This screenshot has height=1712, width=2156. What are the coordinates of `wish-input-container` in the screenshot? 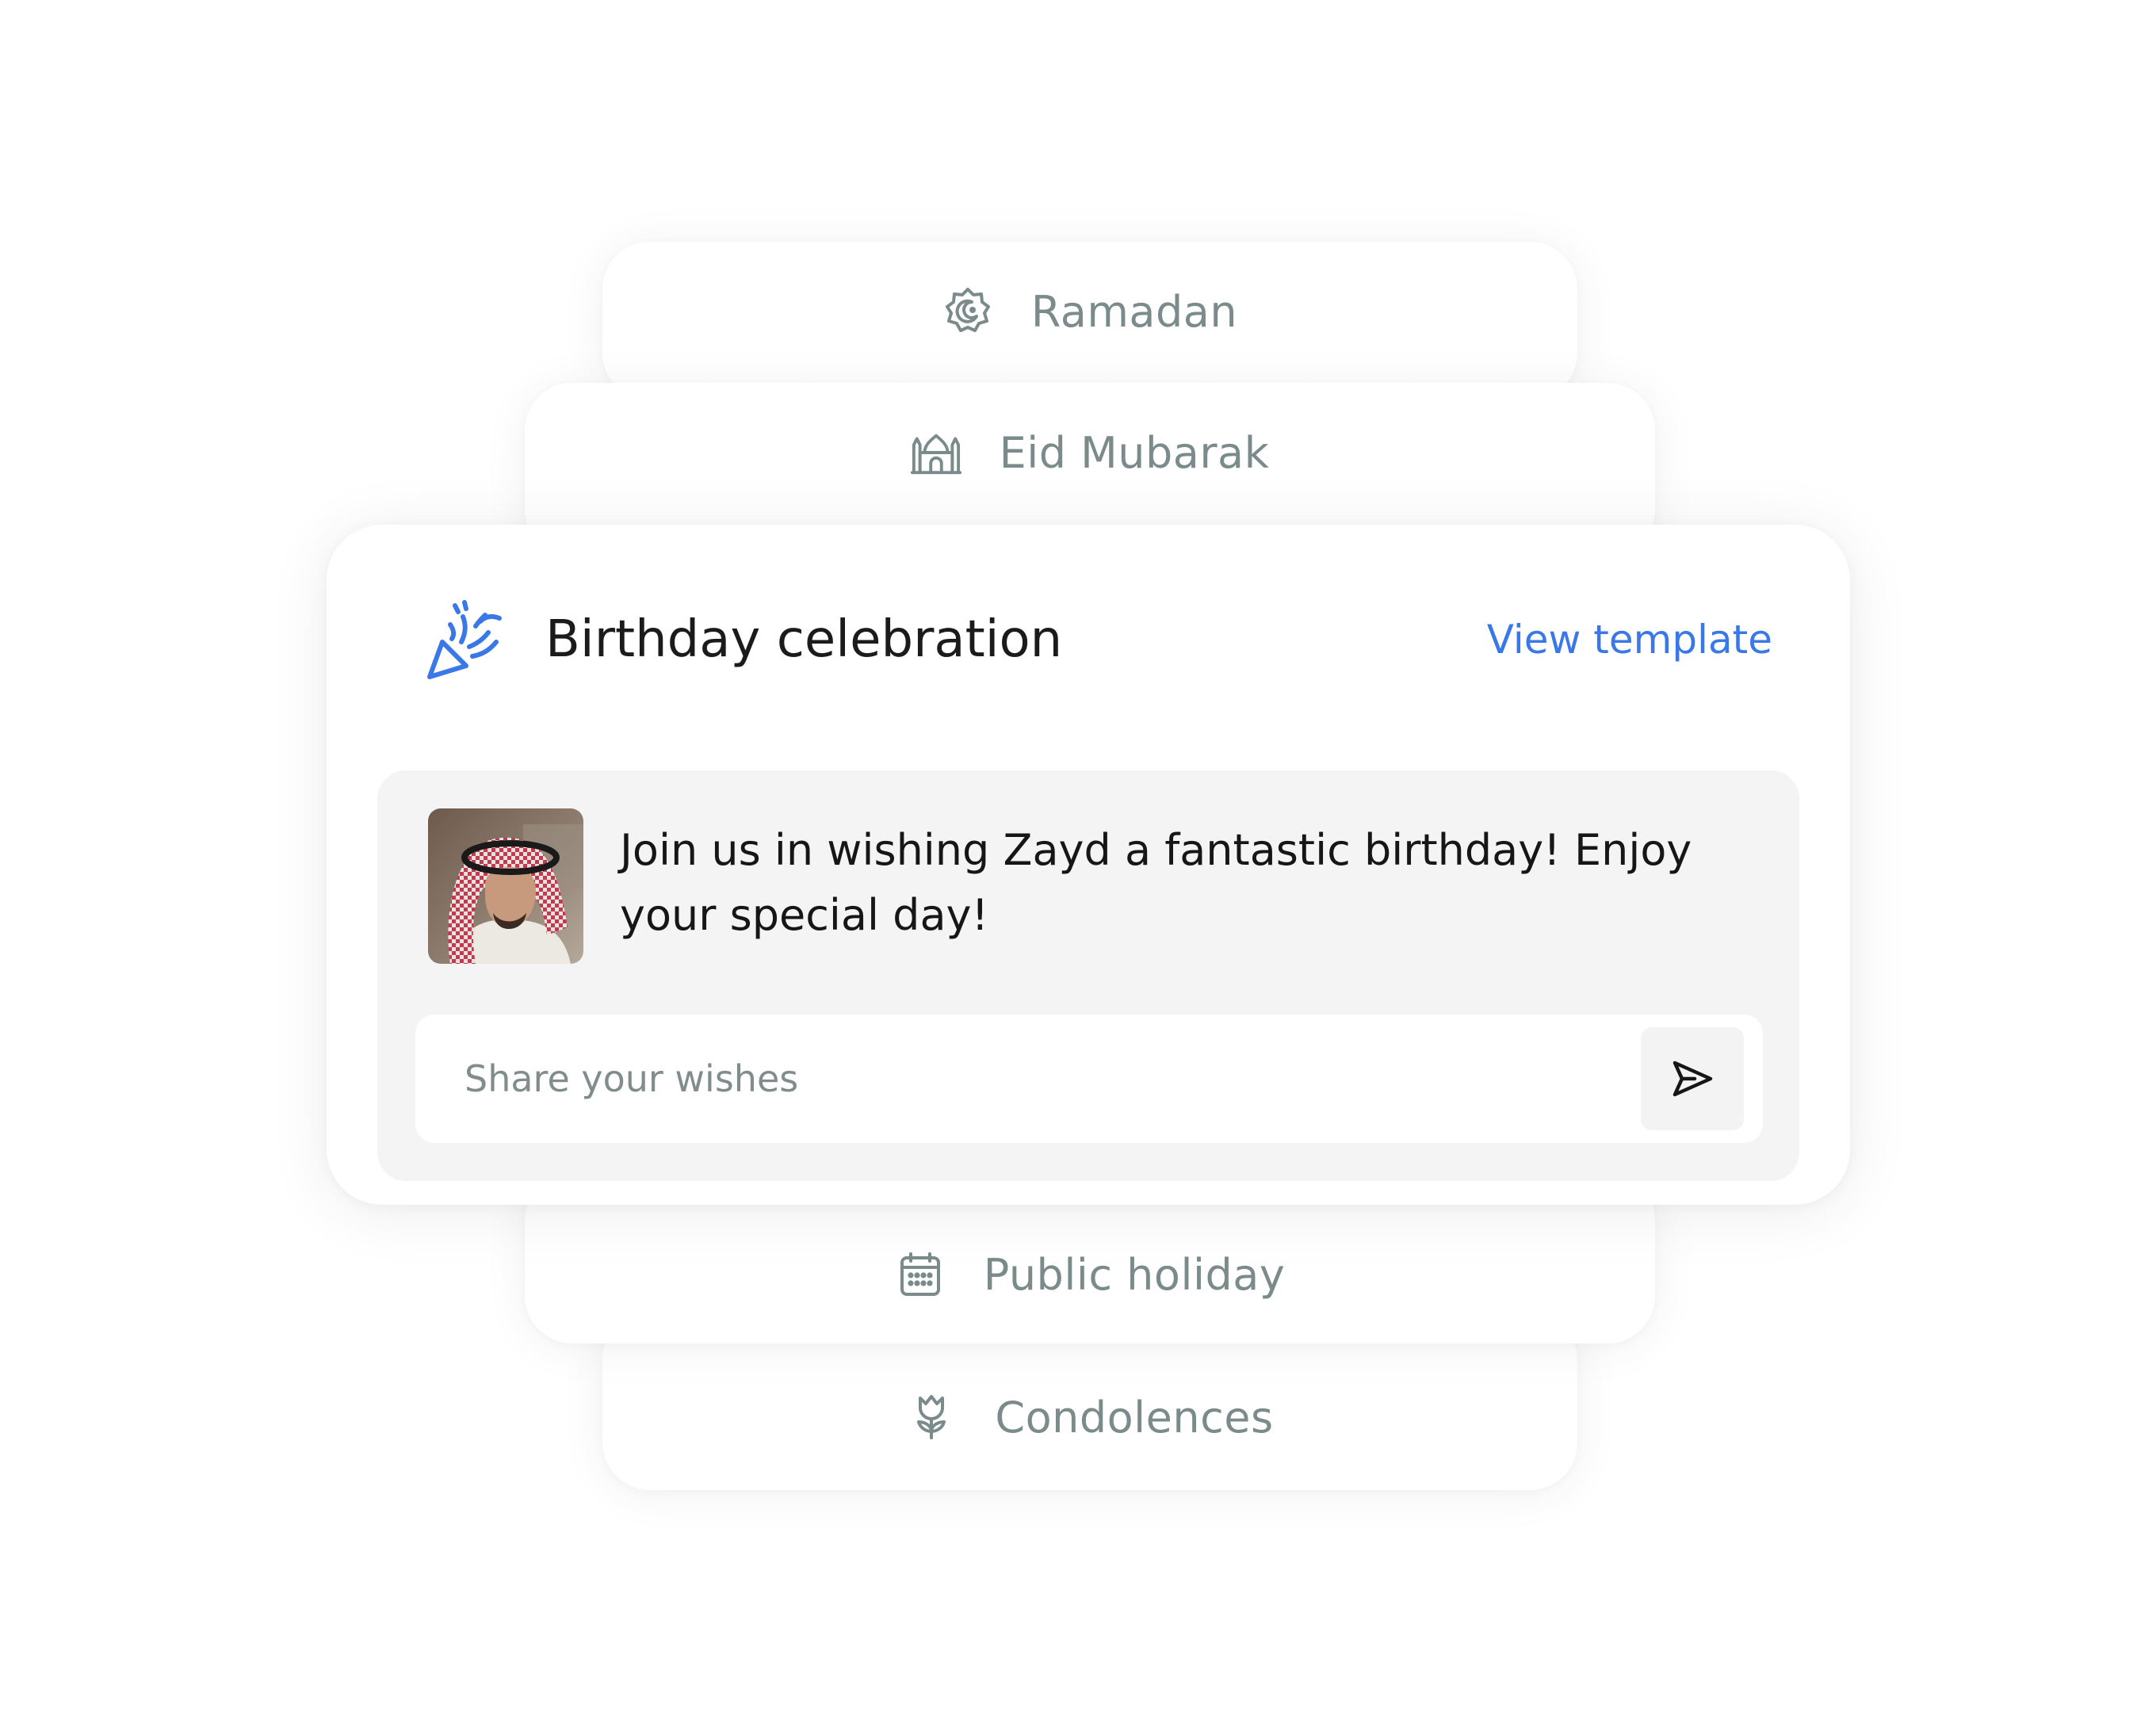 It's located at (1089, 1079).